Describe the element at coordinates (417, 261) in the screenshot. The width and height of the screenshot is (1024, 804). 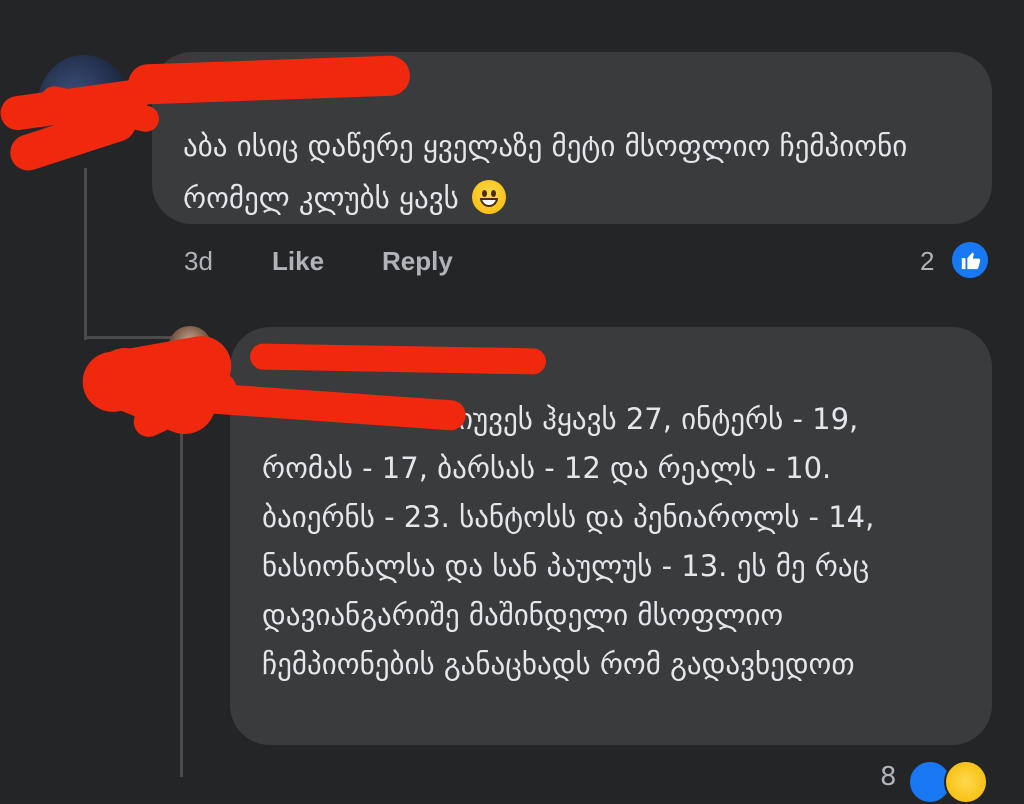
I see `reply-button: Reply` at that location.